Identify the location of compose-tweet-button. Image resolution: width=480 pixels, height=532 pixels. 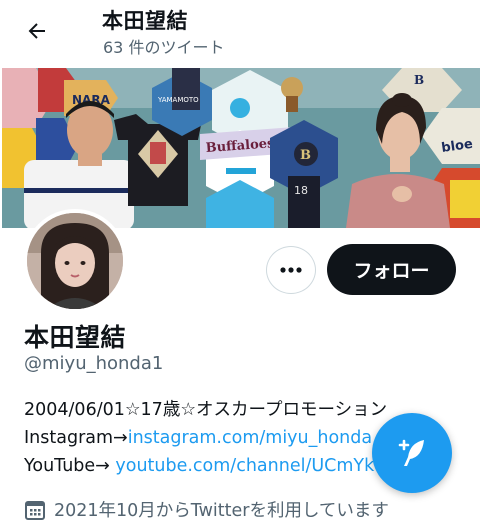
(412, 453).